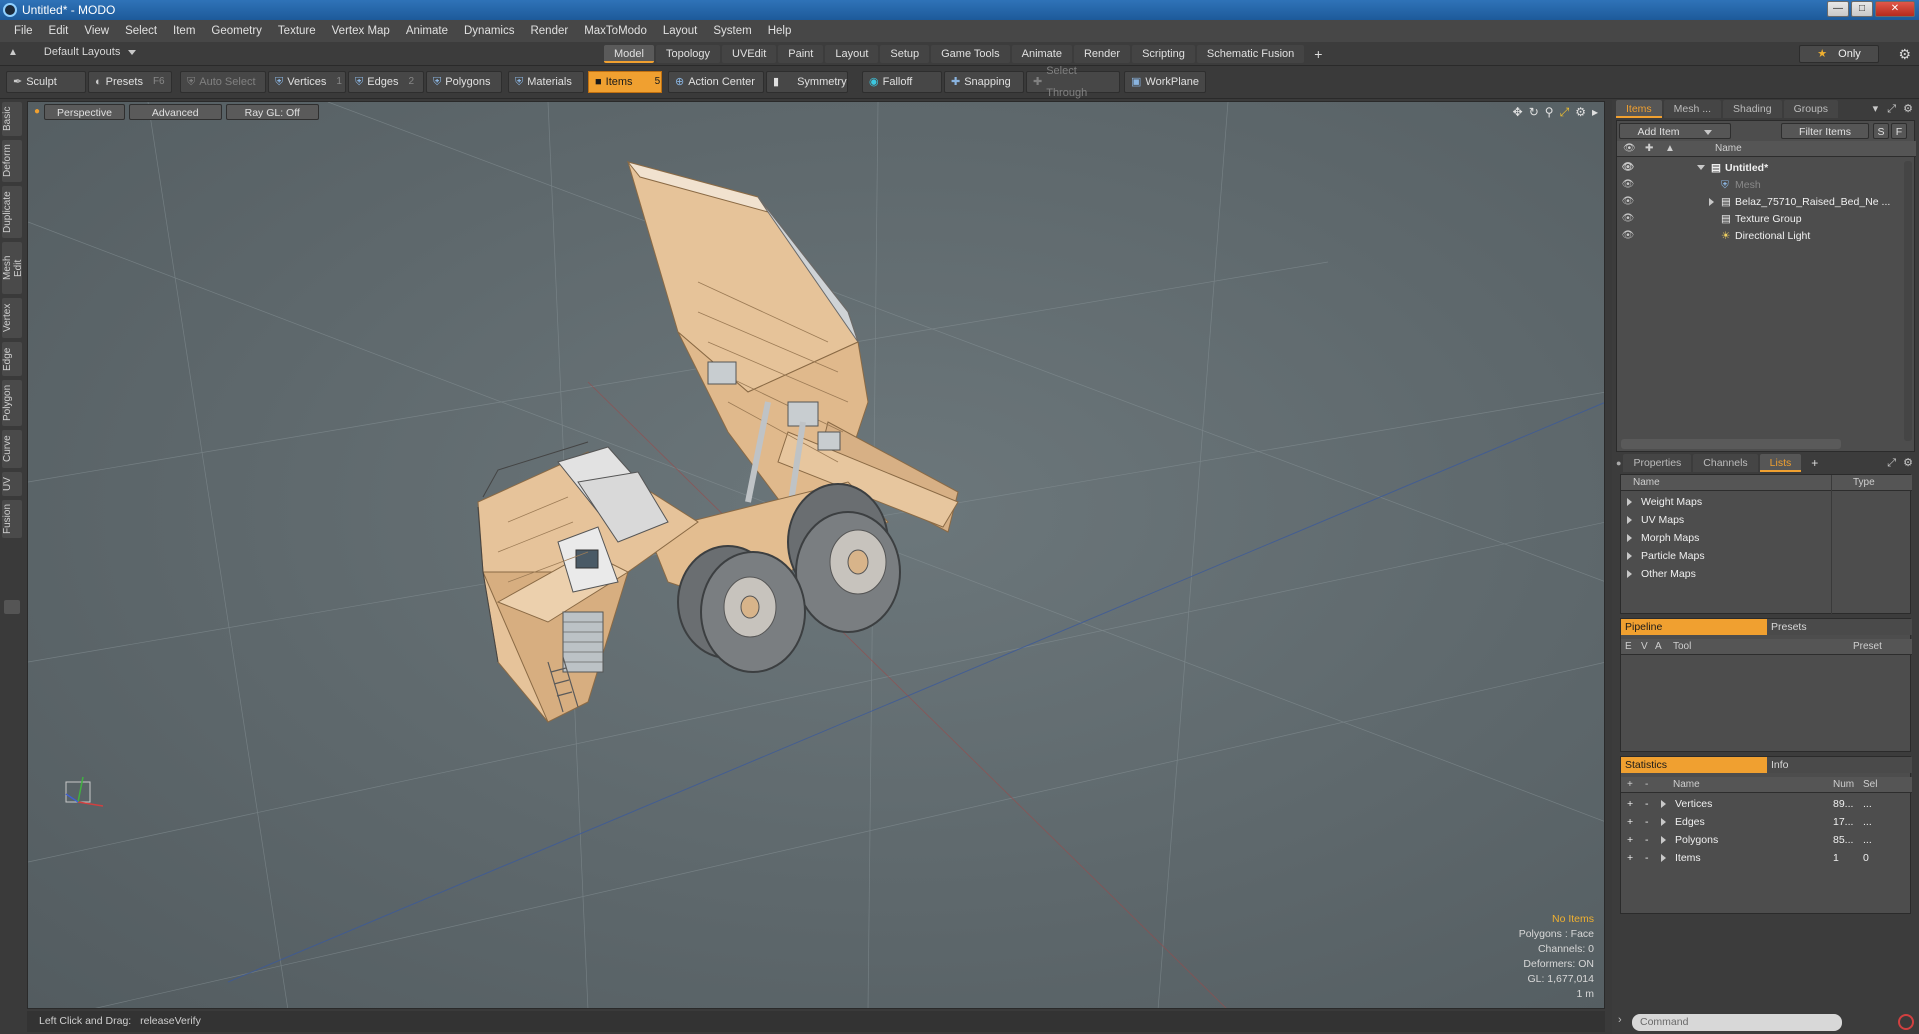 The width and height of the screenshot is (1919, 1034). Describe the element at coordinates (1839, 627) in the screenshot. I see `presets-tab: Presets` at that location.